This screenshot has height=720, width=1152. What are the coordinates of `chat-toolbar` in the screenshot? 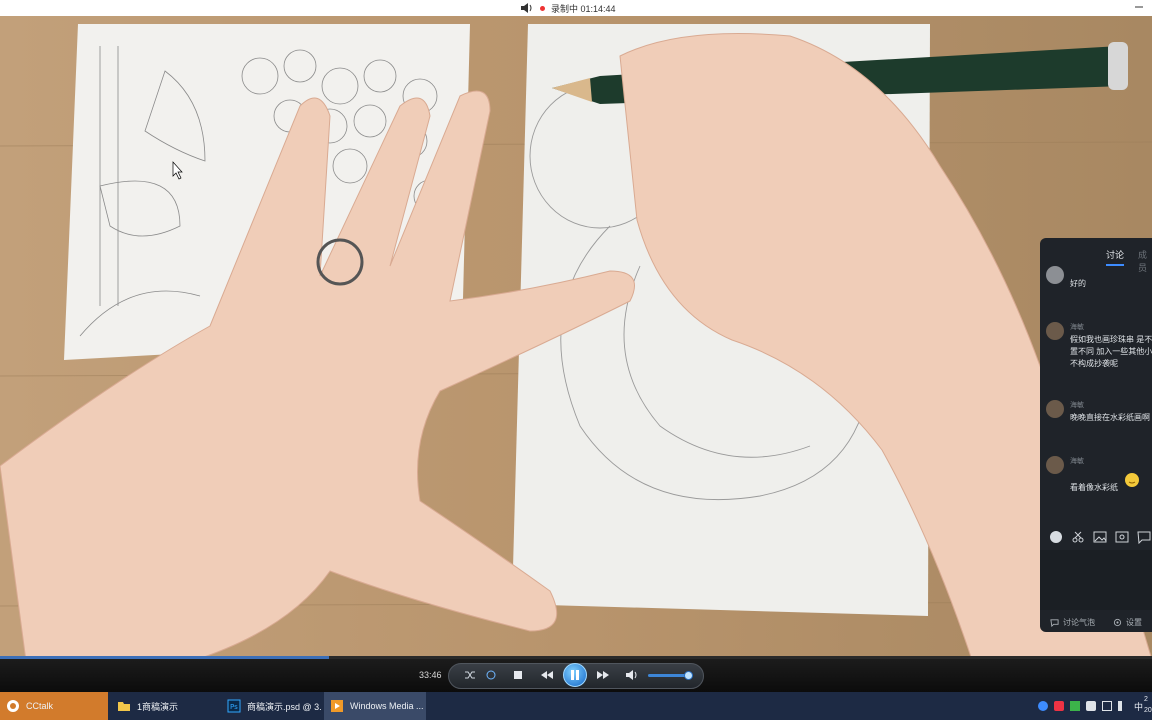 It's located at (1096, 537).